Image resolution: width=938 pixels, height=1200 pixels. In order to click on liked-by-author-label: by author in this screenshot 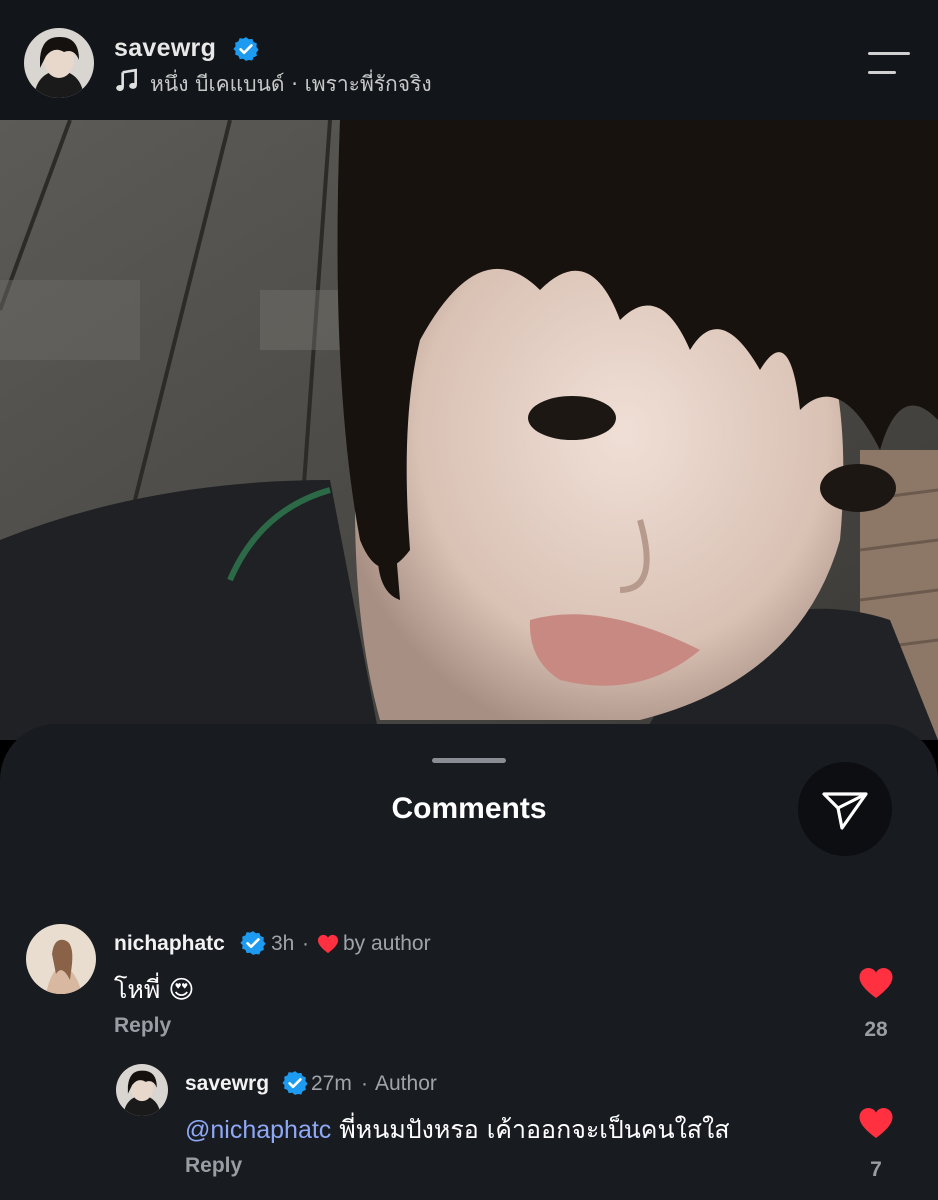, I will do `click(387, 943)`.